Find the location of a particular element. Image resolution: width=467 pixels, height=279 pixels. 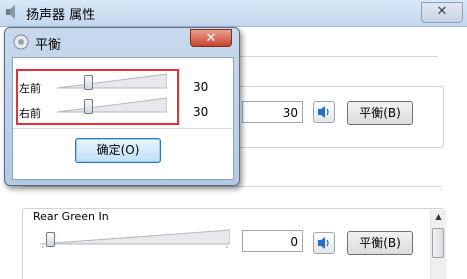

ok-button: 确定(O) is located at coordinates (118, 150).